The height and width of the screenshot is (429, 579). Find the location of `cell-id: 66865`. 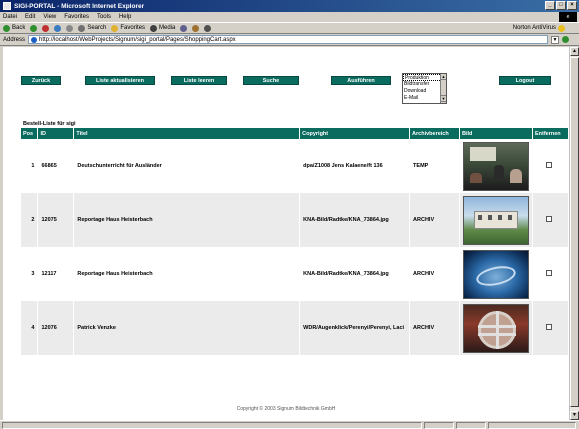

cell-id: 66865 is located at coordinates (56, 166).